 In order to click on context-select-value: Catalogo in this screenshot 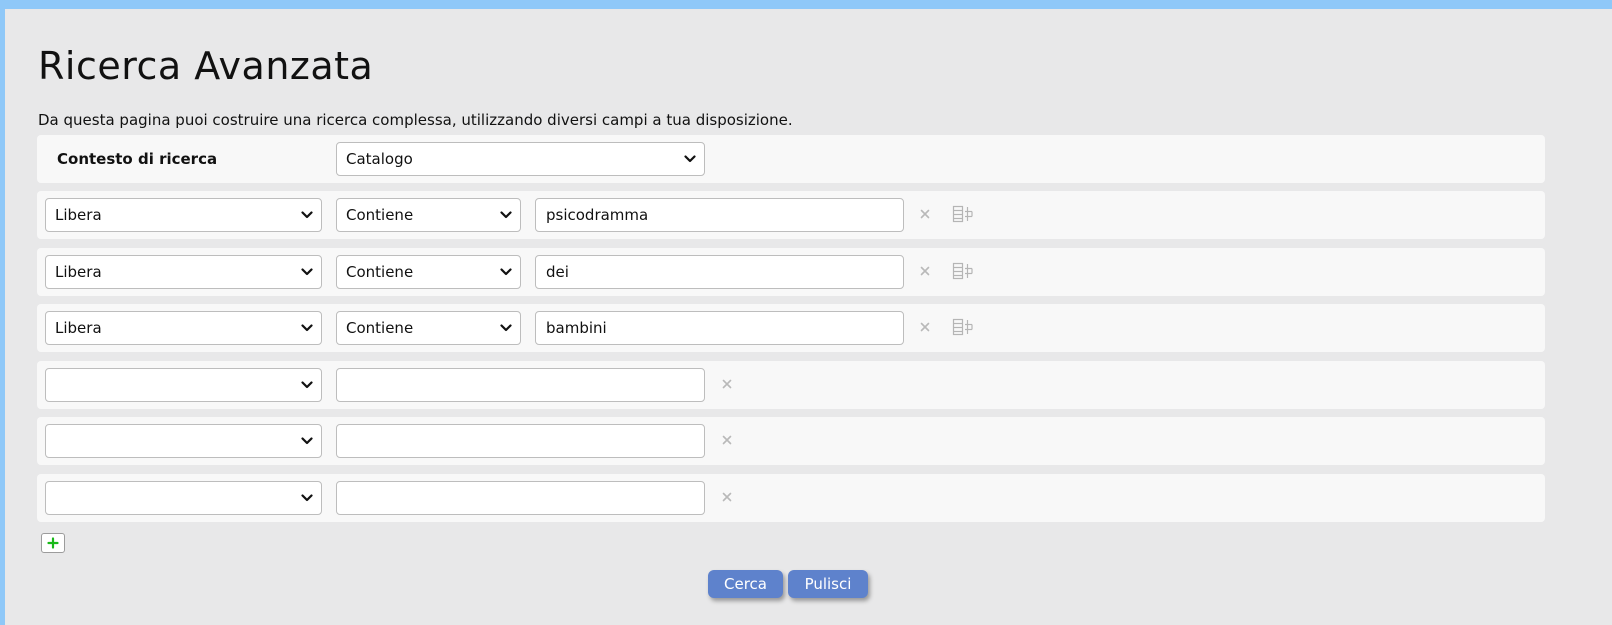, I will do `click(379, 159)`.